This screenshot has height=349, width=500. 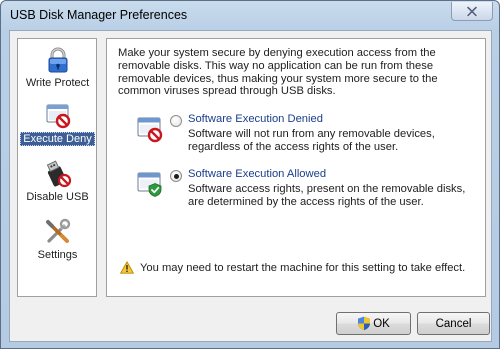 What do you see at coordinates (58, 174) in the screenshot?
I see `usb-blocked-icon` at bounding box center [58, 174].